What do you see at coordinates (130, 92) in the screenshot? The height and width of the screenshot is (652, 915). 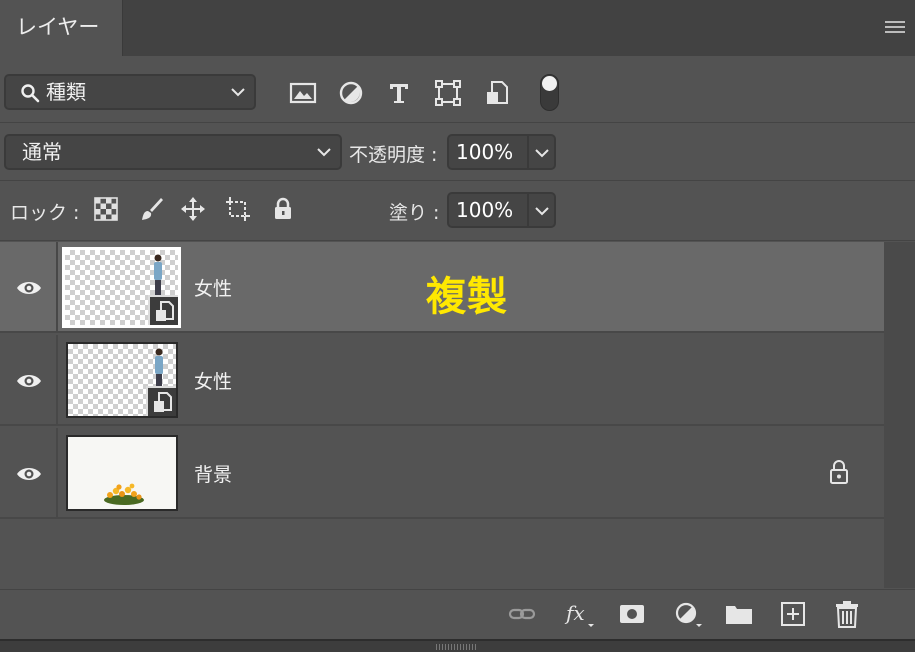 I see `filter-kind-dropdown: 種類` at bounding box center [130, 92].